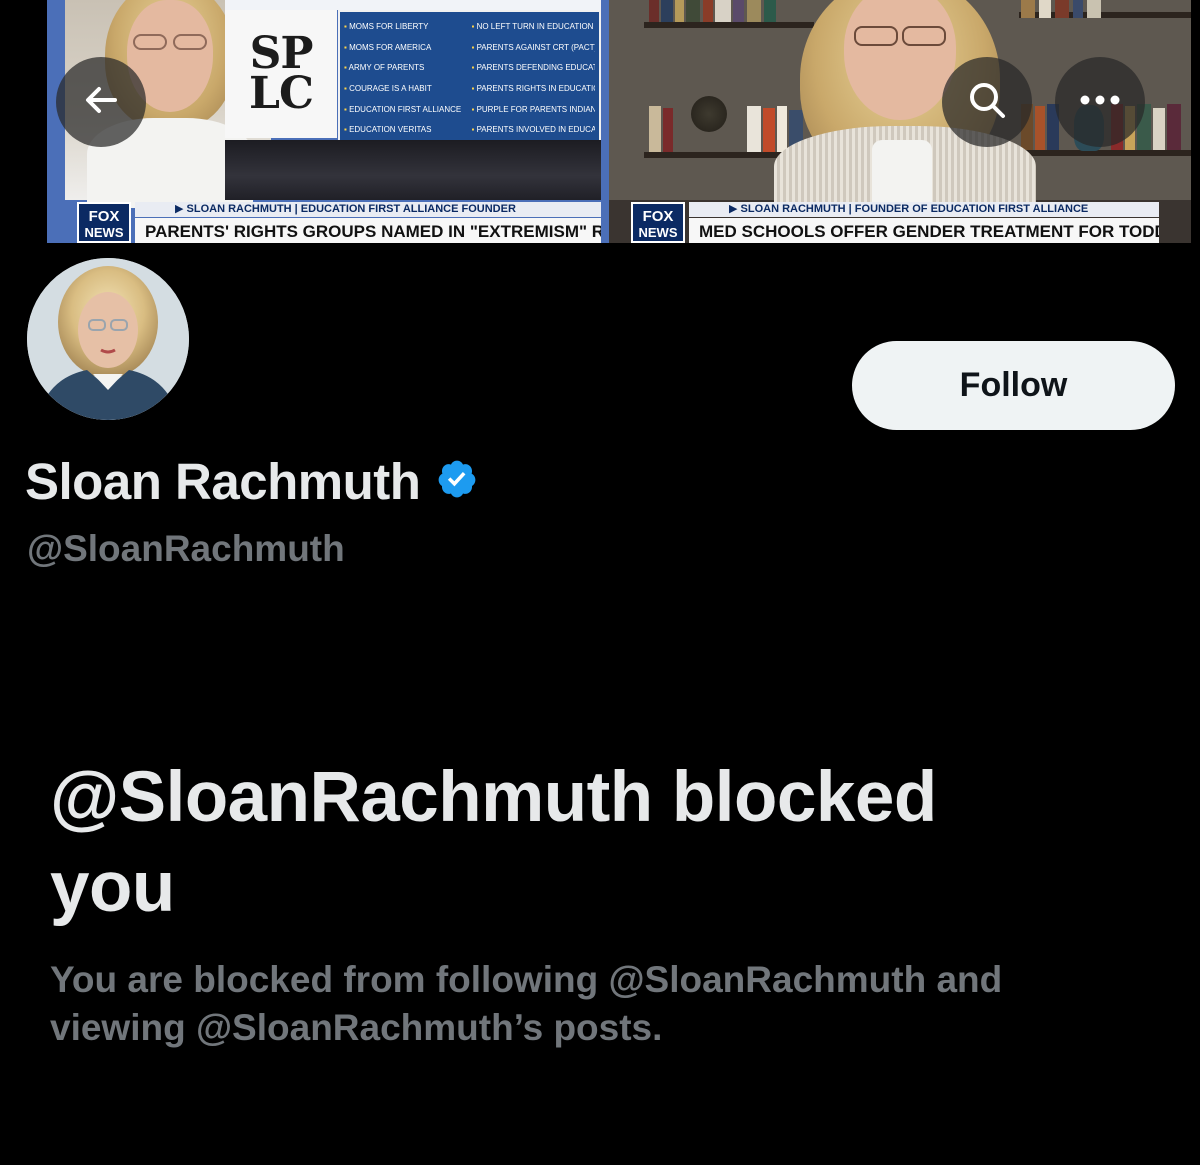 This screenshot has height=1165, width=1200. I want to click on blocked-title: @SloanRachmuth blocked you, so click(493, 842).